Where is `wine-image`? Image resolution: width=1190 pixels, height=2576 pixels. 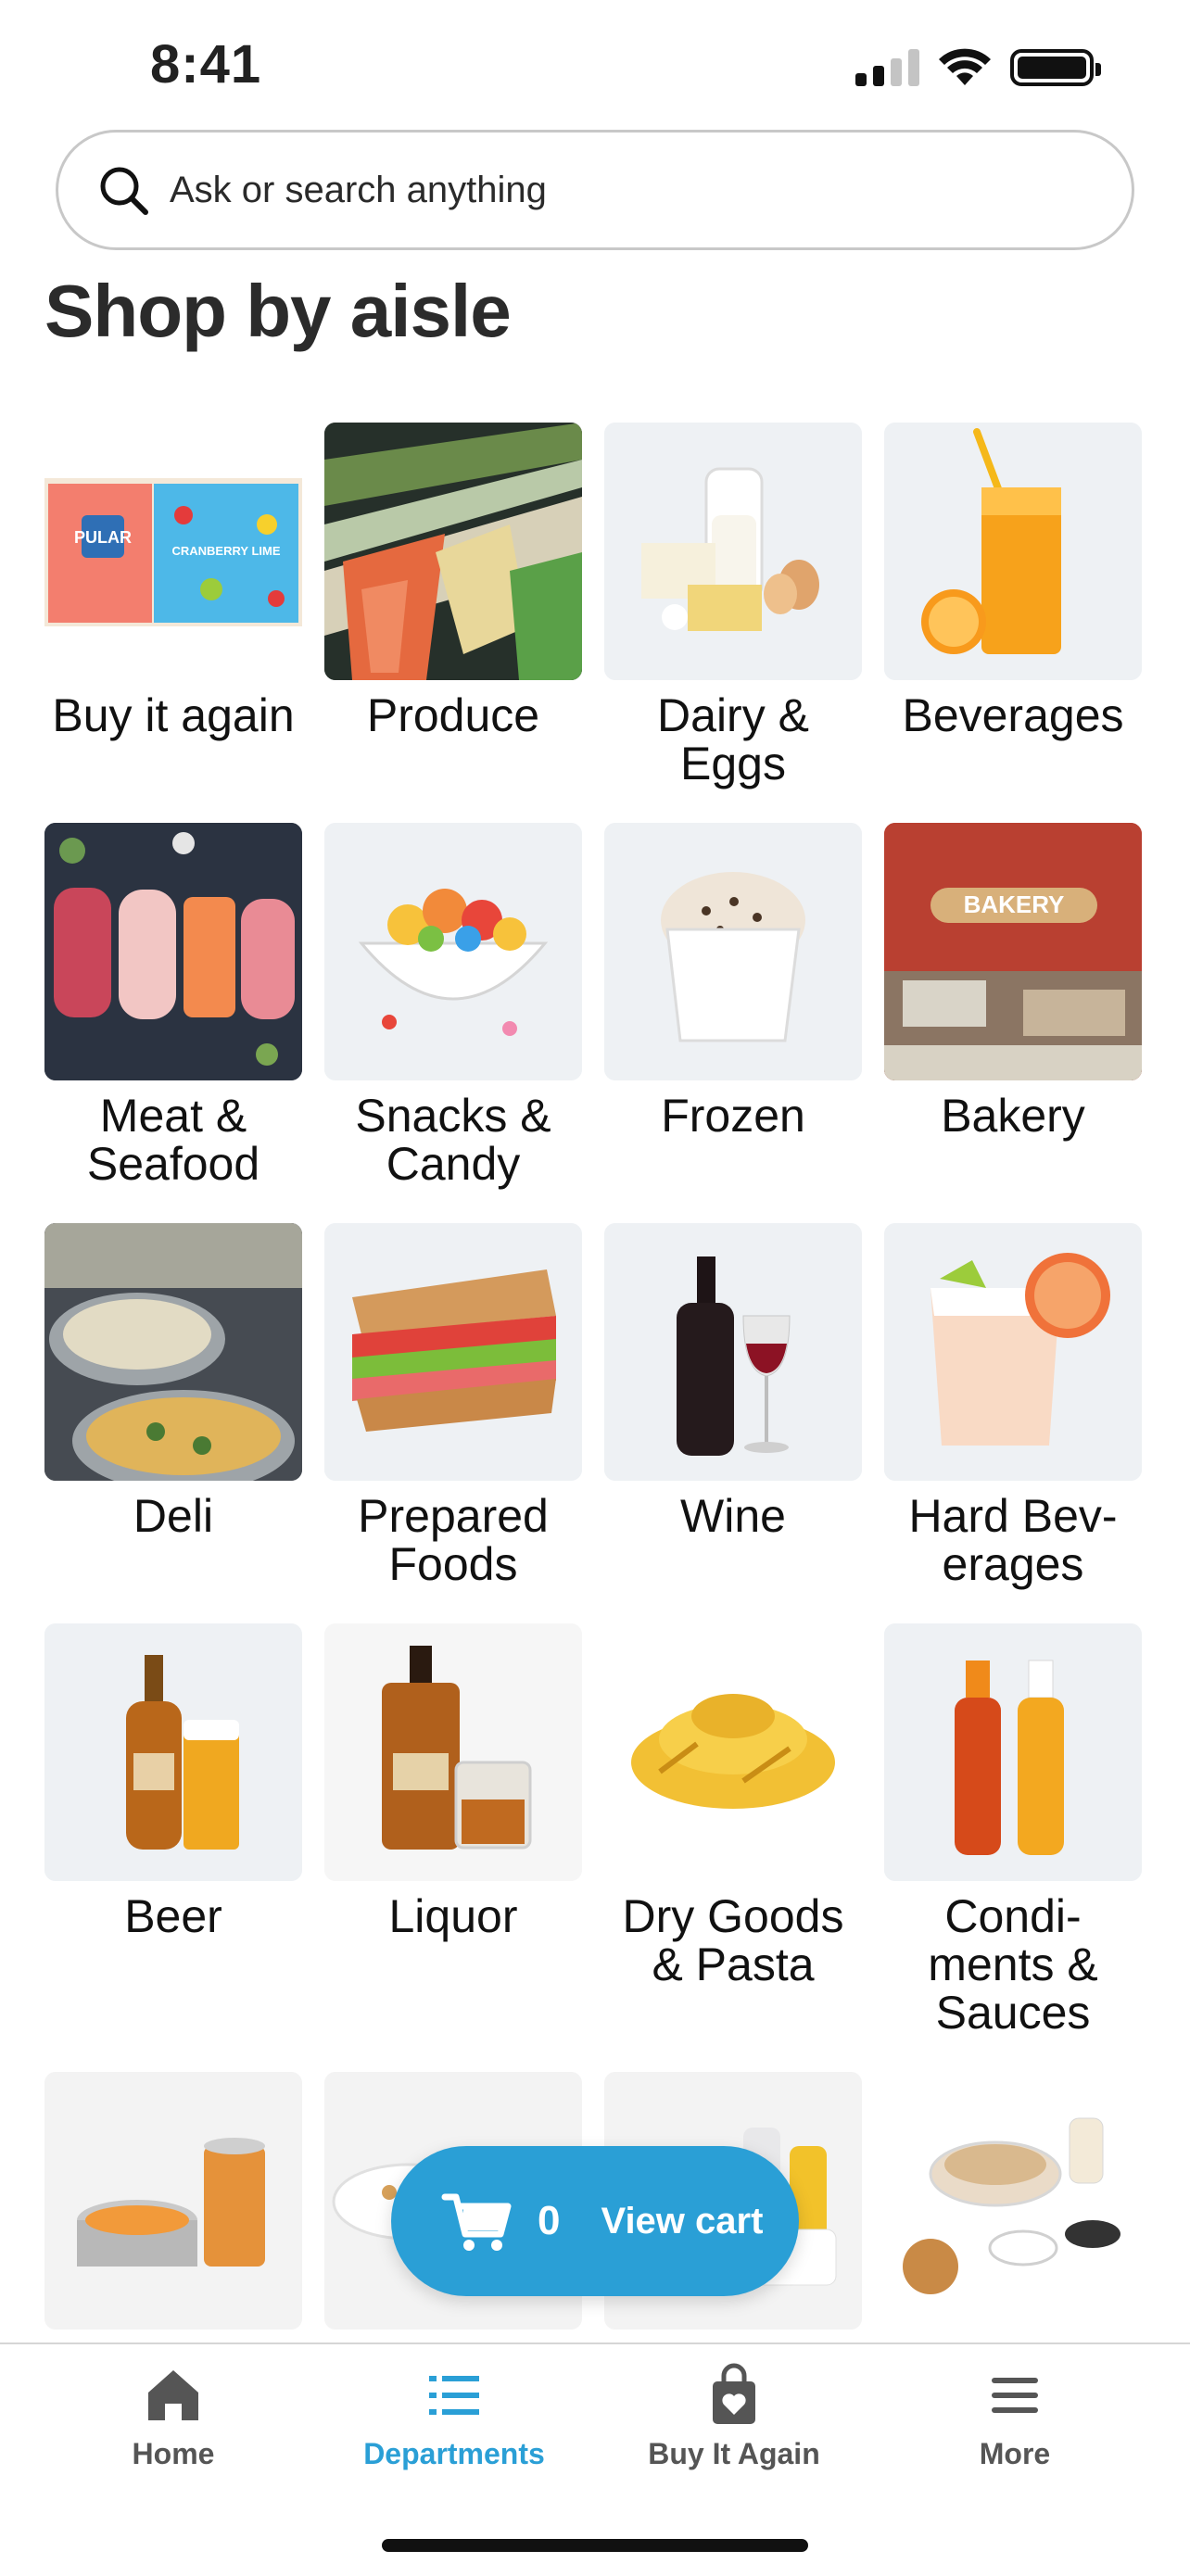
wine-image is located at coordinates (733, 1352).